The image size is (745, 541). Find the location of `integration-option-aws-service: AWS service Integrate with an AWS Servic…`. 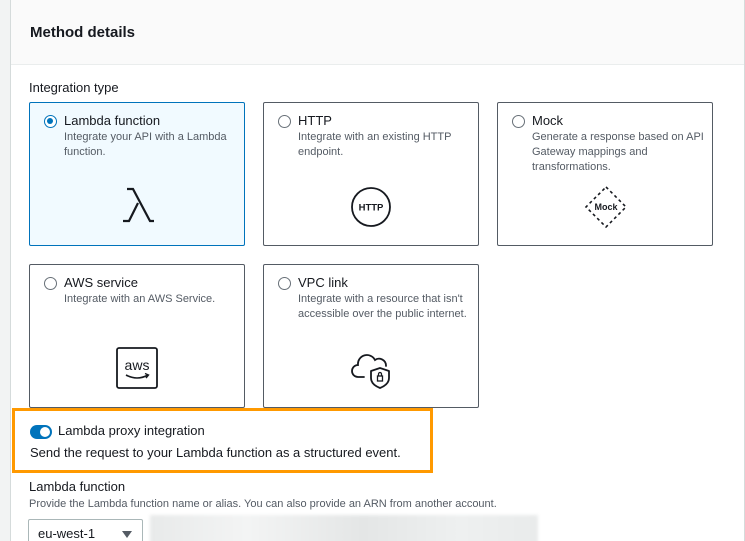

integration-option-aws-service: AWS service Integrate with an AWS Servic… is located at coordinates (137, 336).